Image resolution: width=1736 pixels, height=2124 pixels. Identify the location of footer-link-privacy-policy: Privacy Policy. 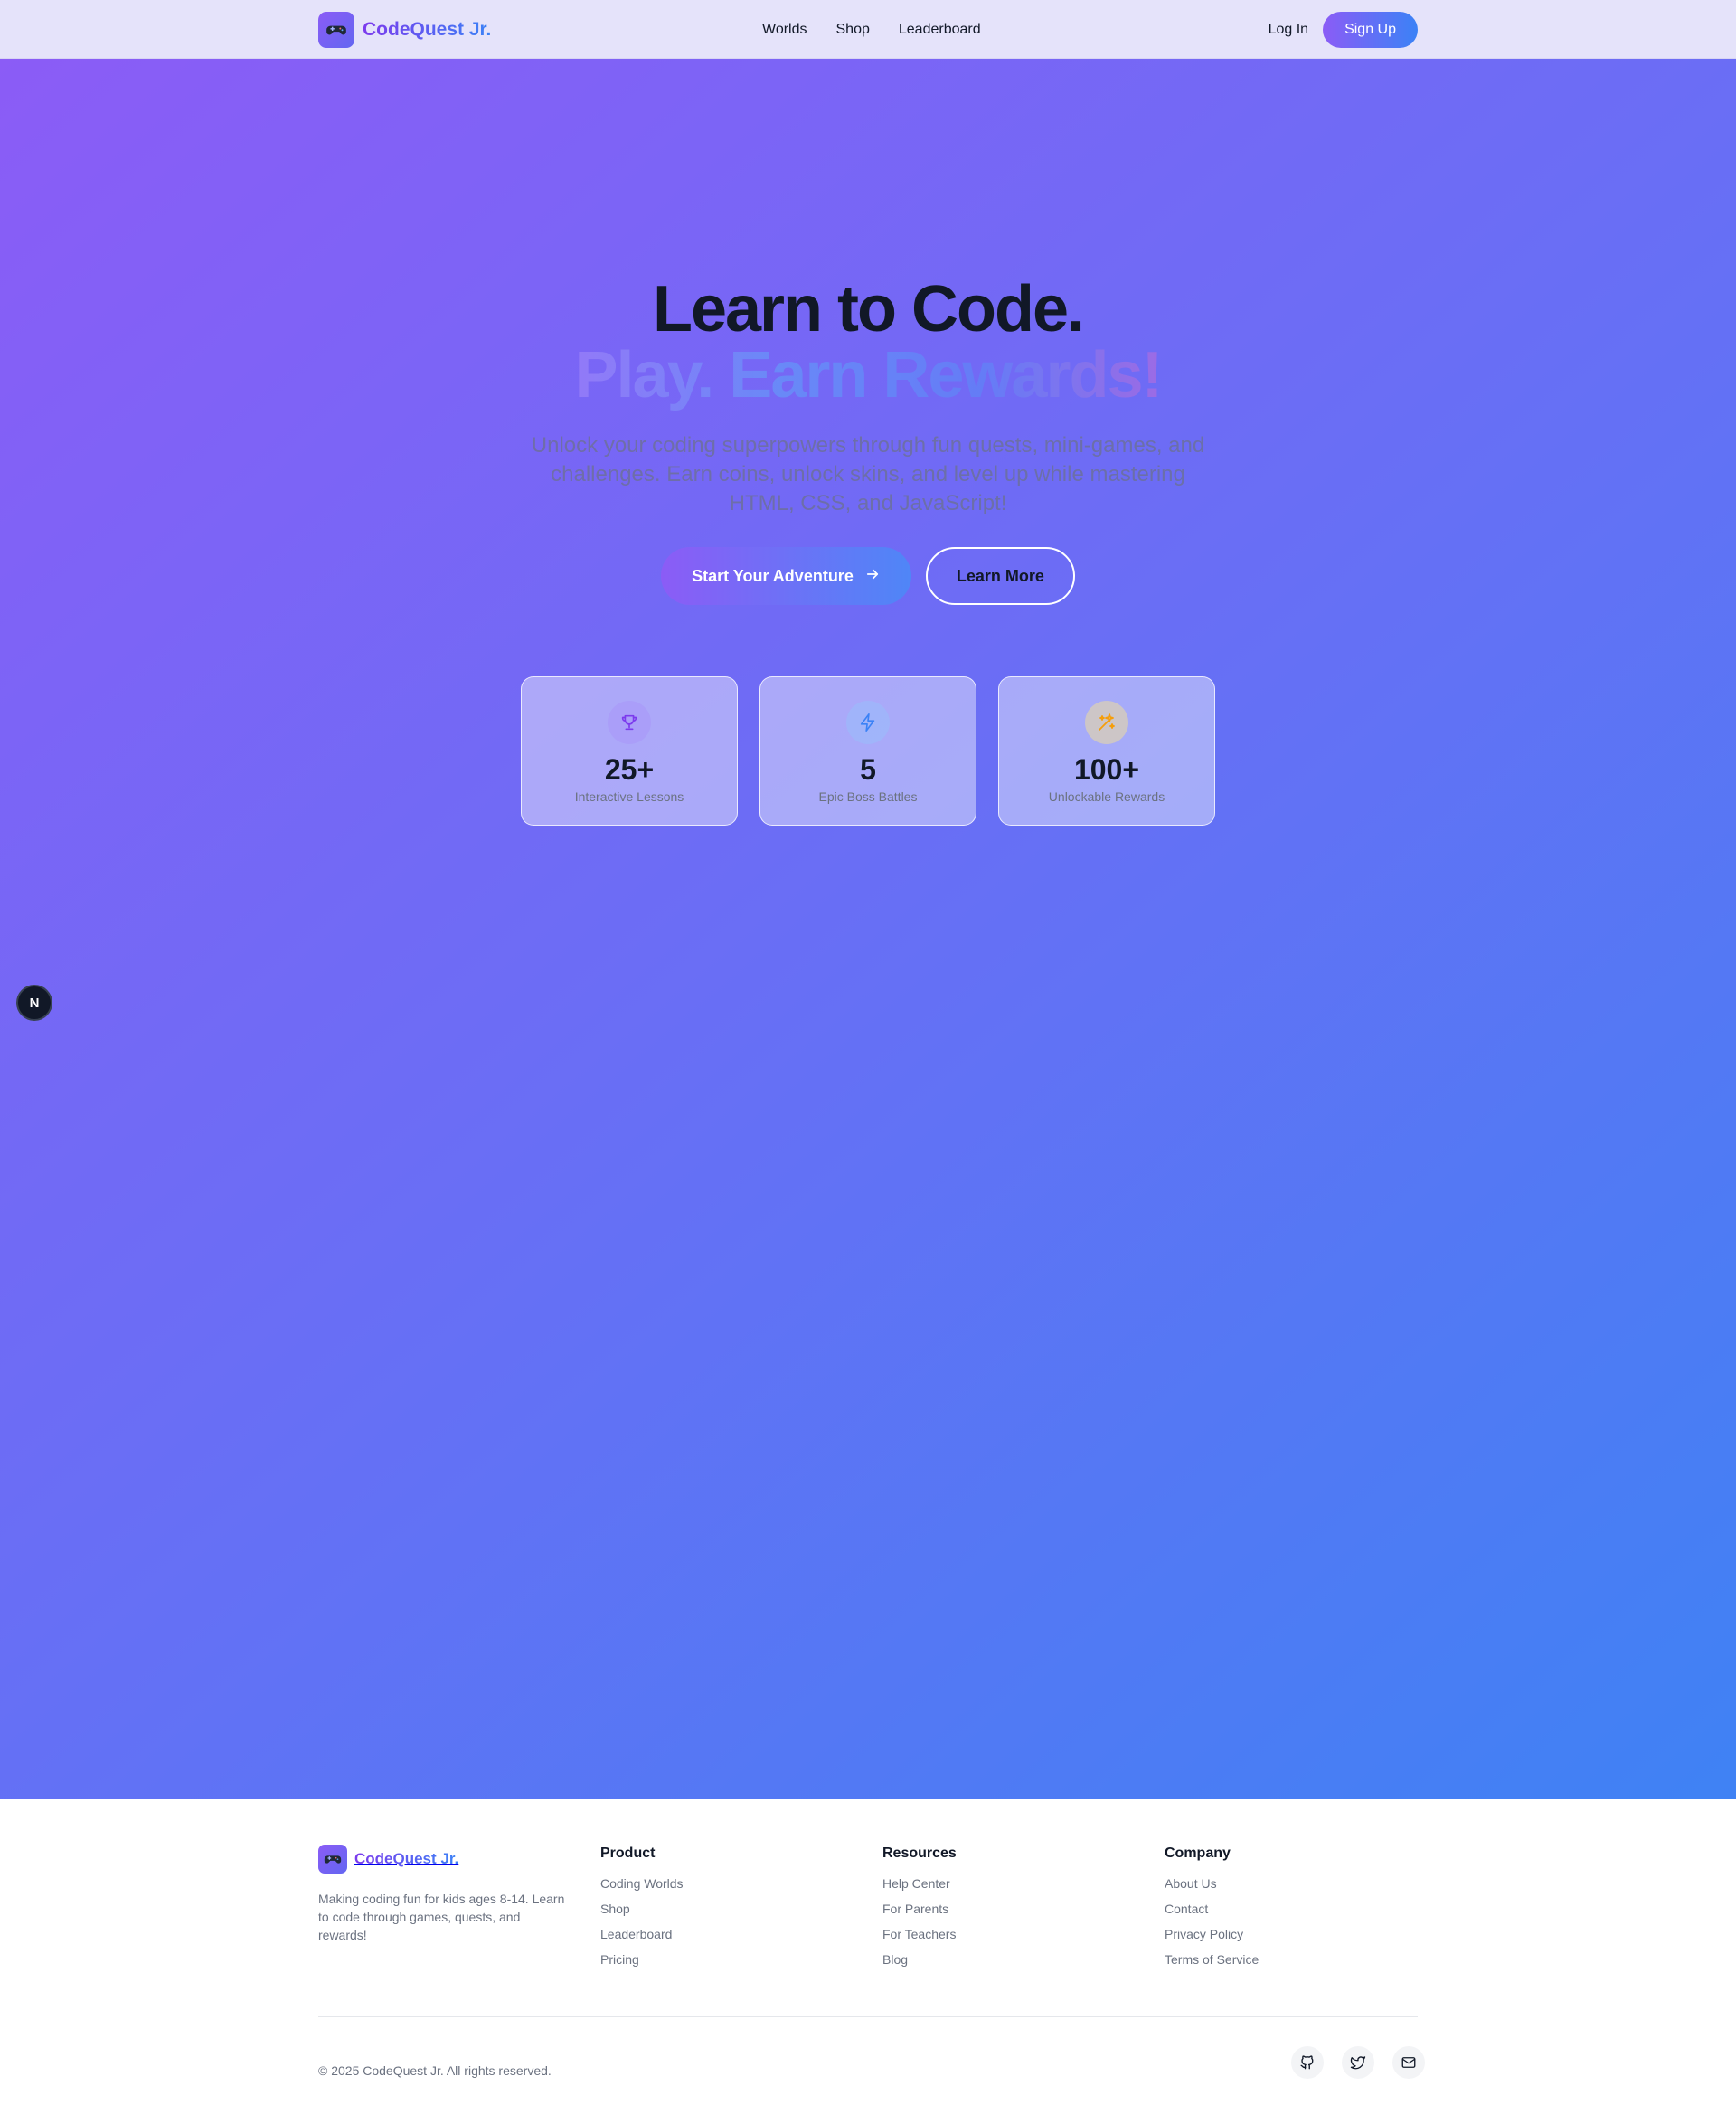
(1278, 1934).